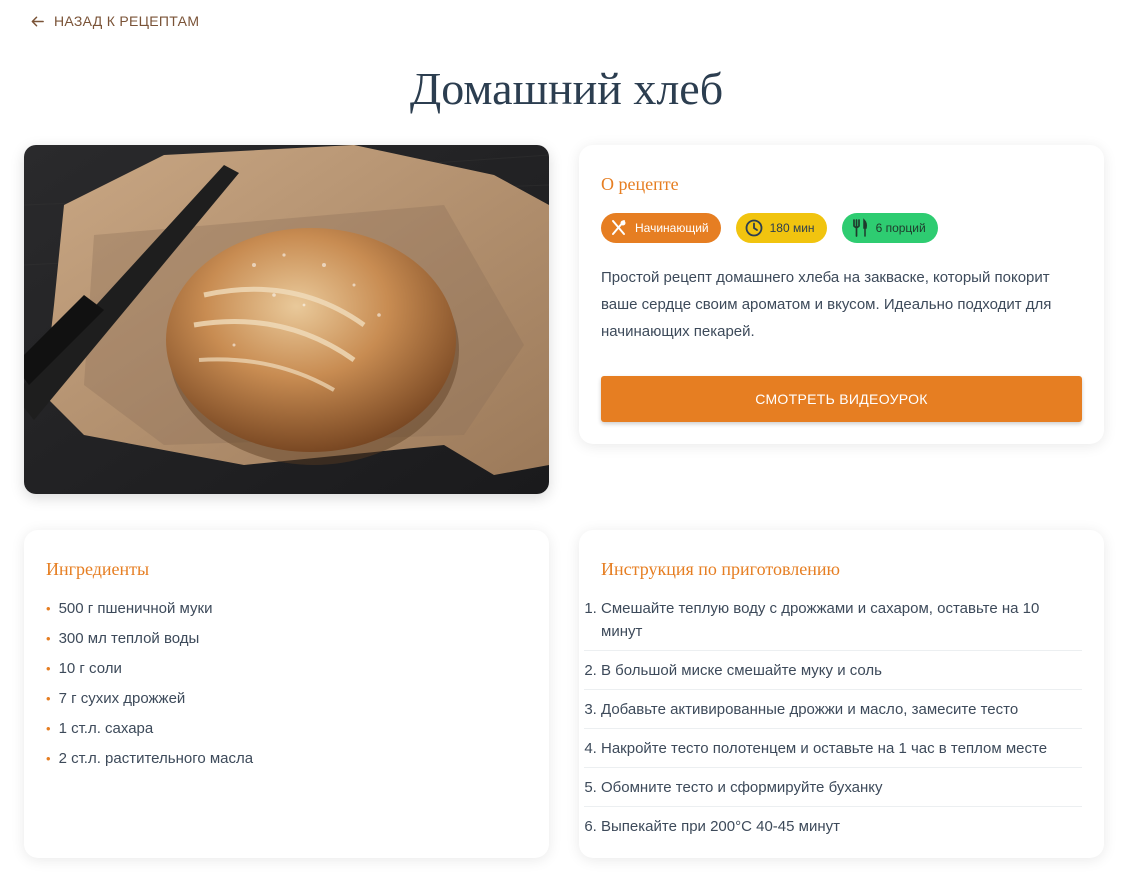 Image resolution: width=1133 pixels, height=879 pixels. Describe the element at coordinates (590, 787) in the screenshot. I see `step-number: 5.` at that location.